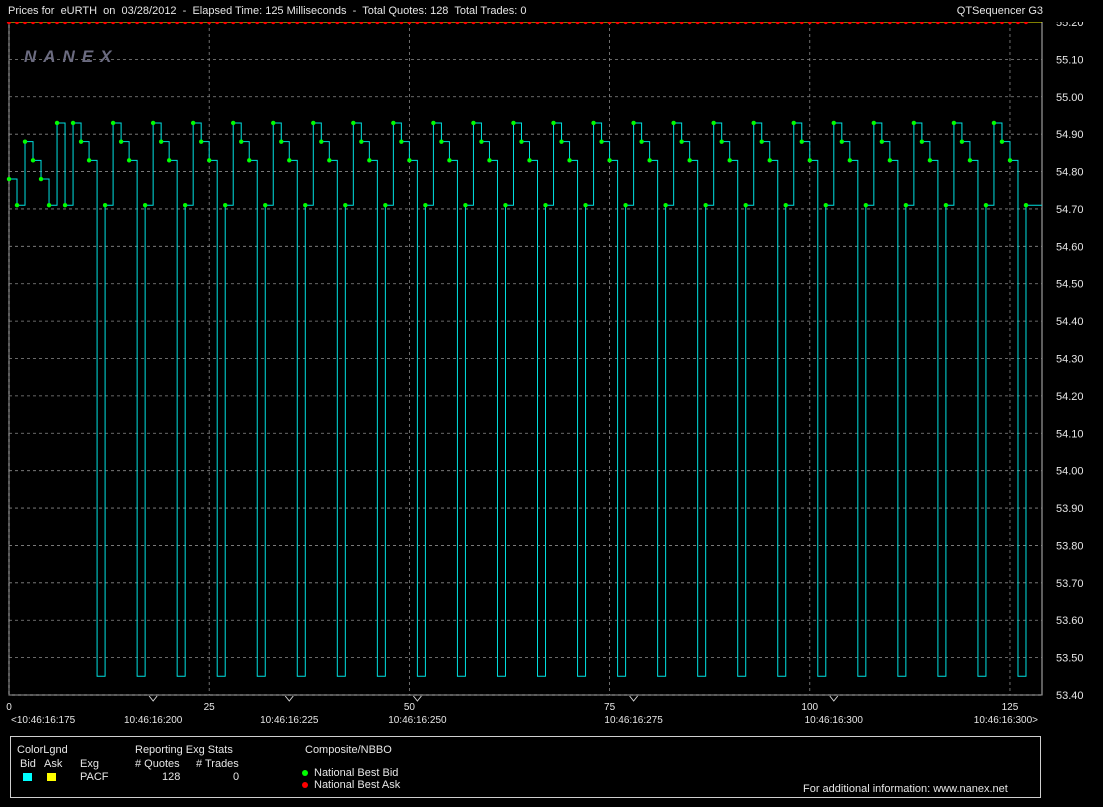 The width and height of the screenshot is (1103, 807). Describe the element at coordinates (1070, 210) in the screenshot. I see `y-tick-label: 54.70` at that location.